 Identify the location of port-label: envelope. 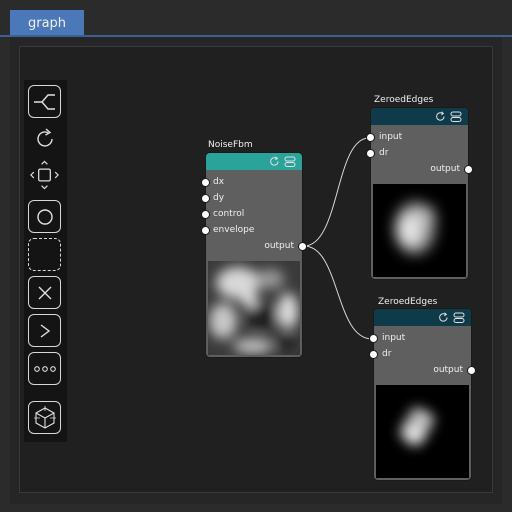
(234, 230).